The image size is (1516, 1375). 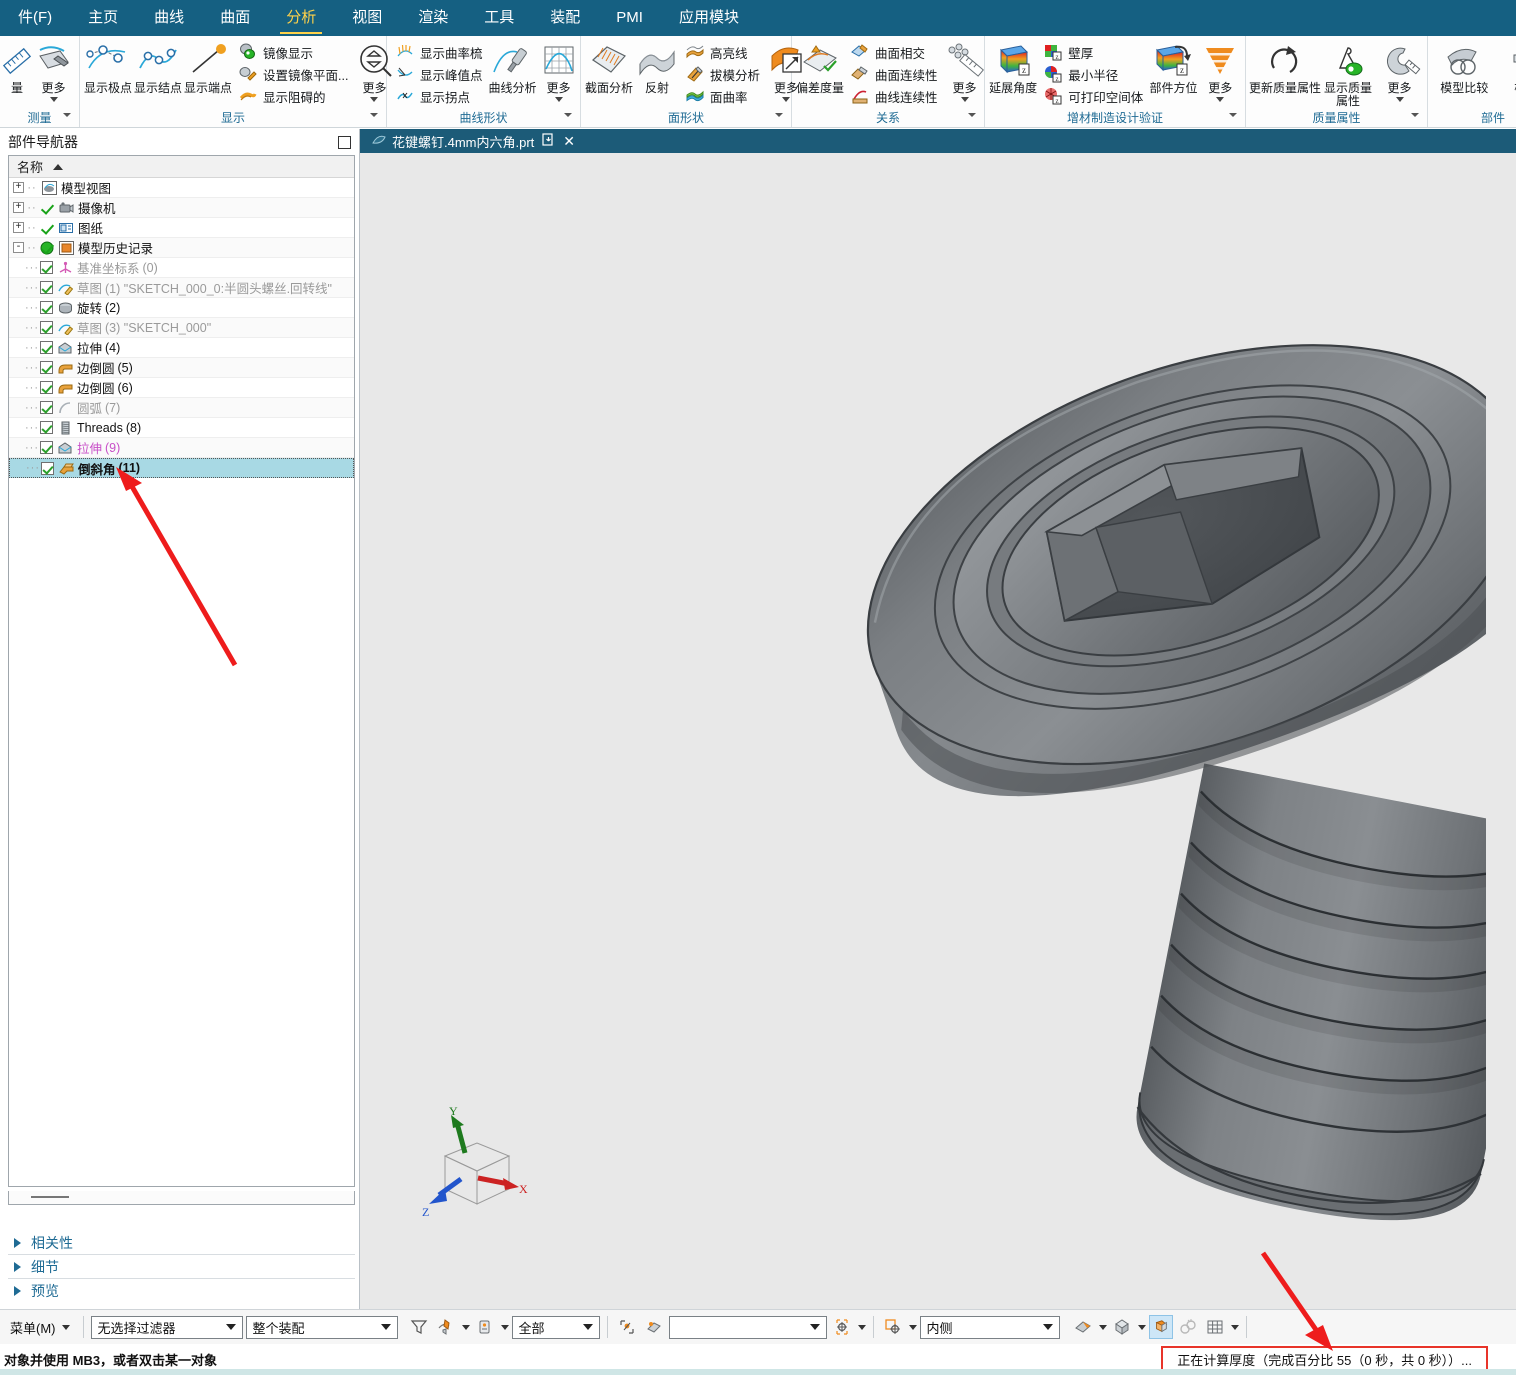 What do you see at coordinates (181, 1267) in the screenshot?
I see `section-details: 细节` at bounding box center [181, 1267].